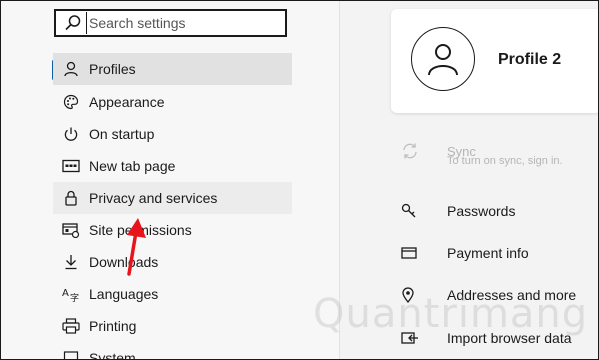 This screenshot has width=599, height=360. Describe the element at coordinates (410, 211) in the screenshot. I see `key-icon` at that location.